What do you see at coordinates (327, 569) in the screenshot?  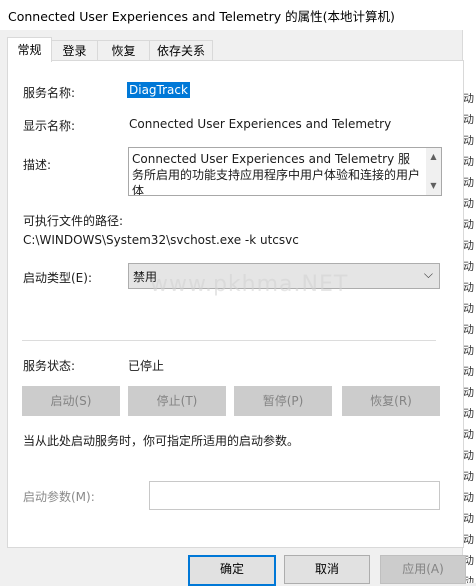 I see `cancel-button: 取消` at bounding box center [327, 569].